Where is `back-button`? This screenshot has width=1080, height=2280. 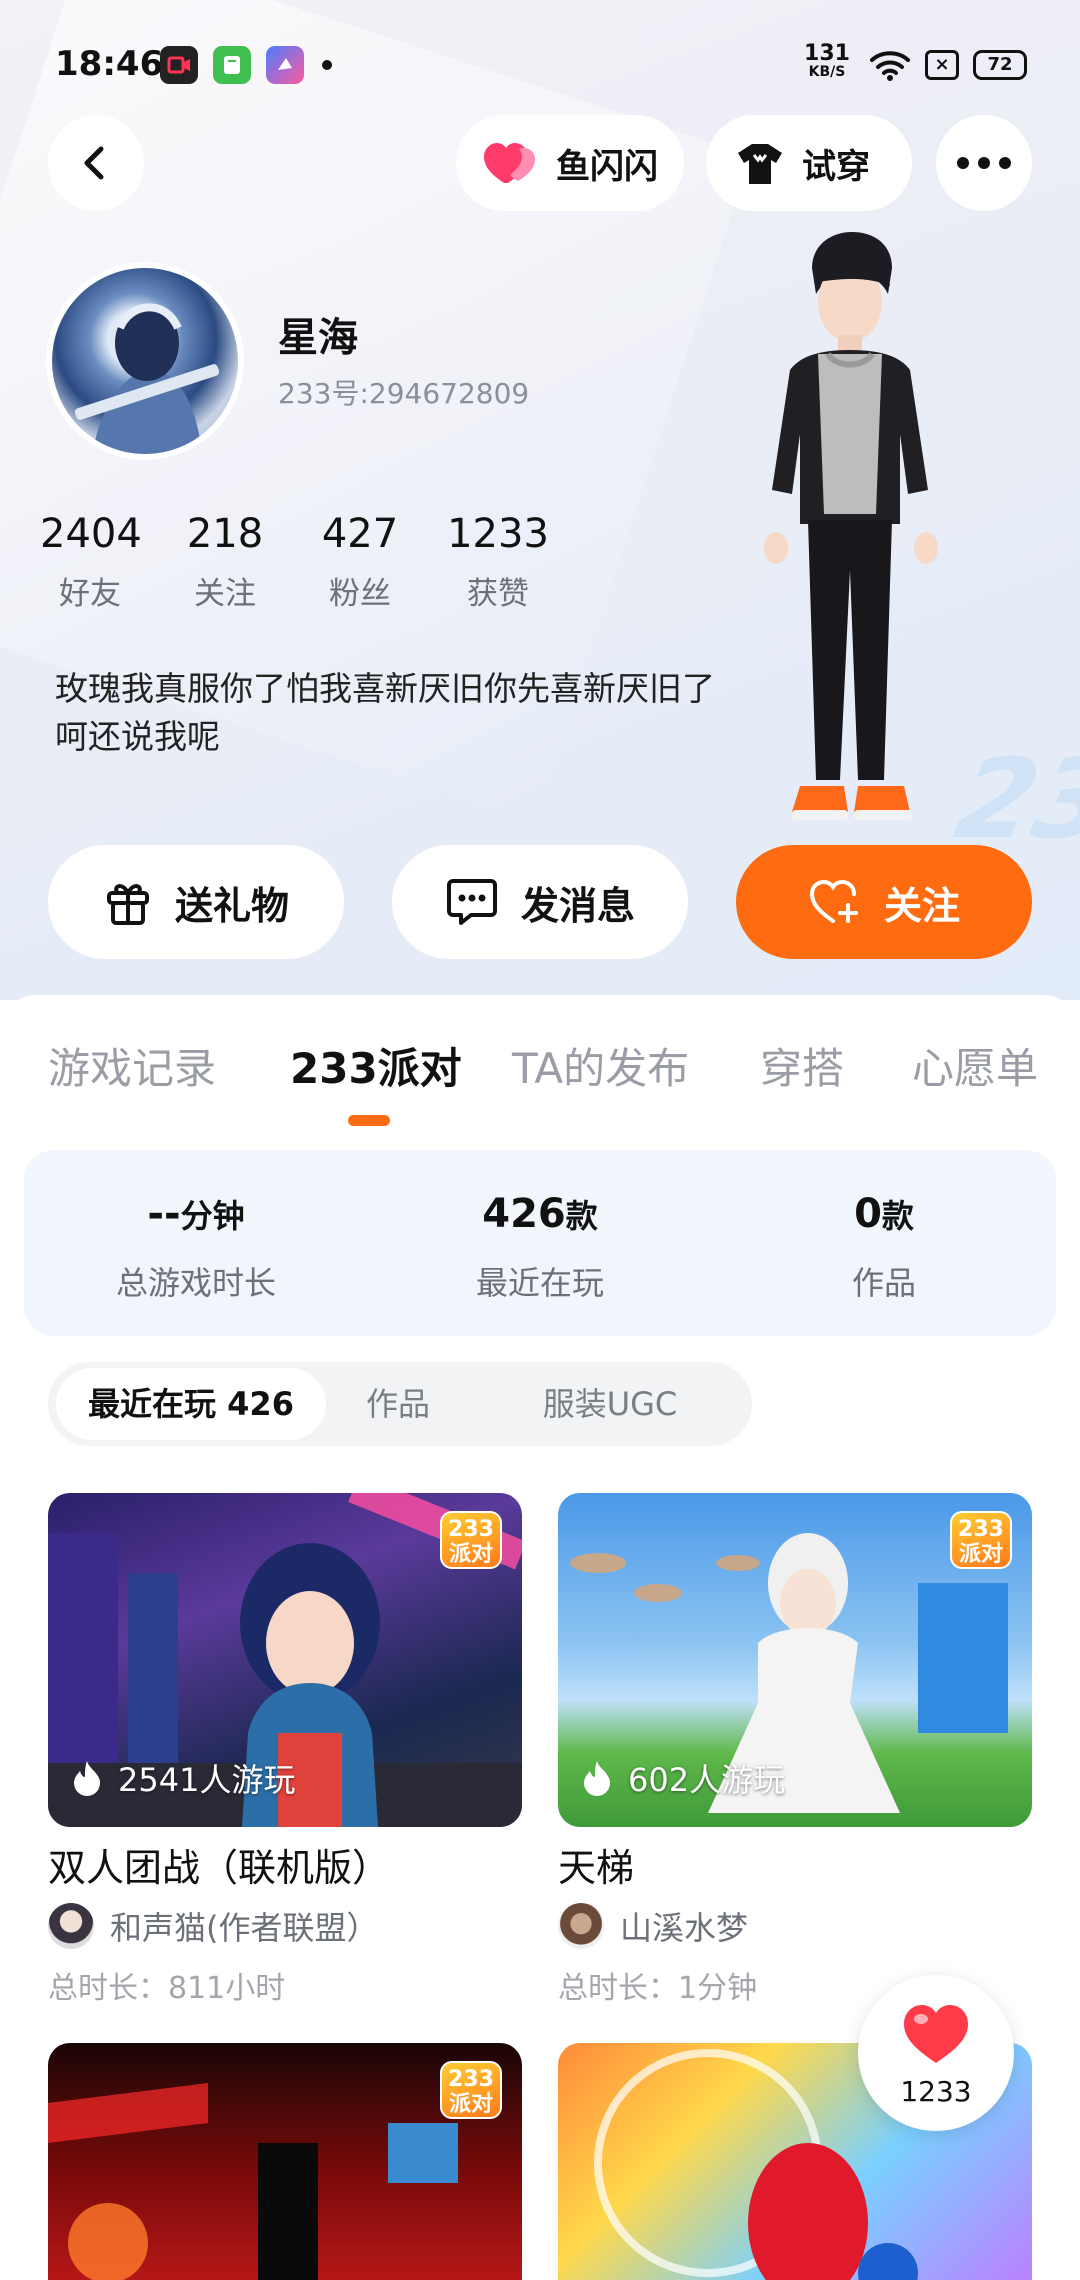 back-button is located at coordinates (96, 163).